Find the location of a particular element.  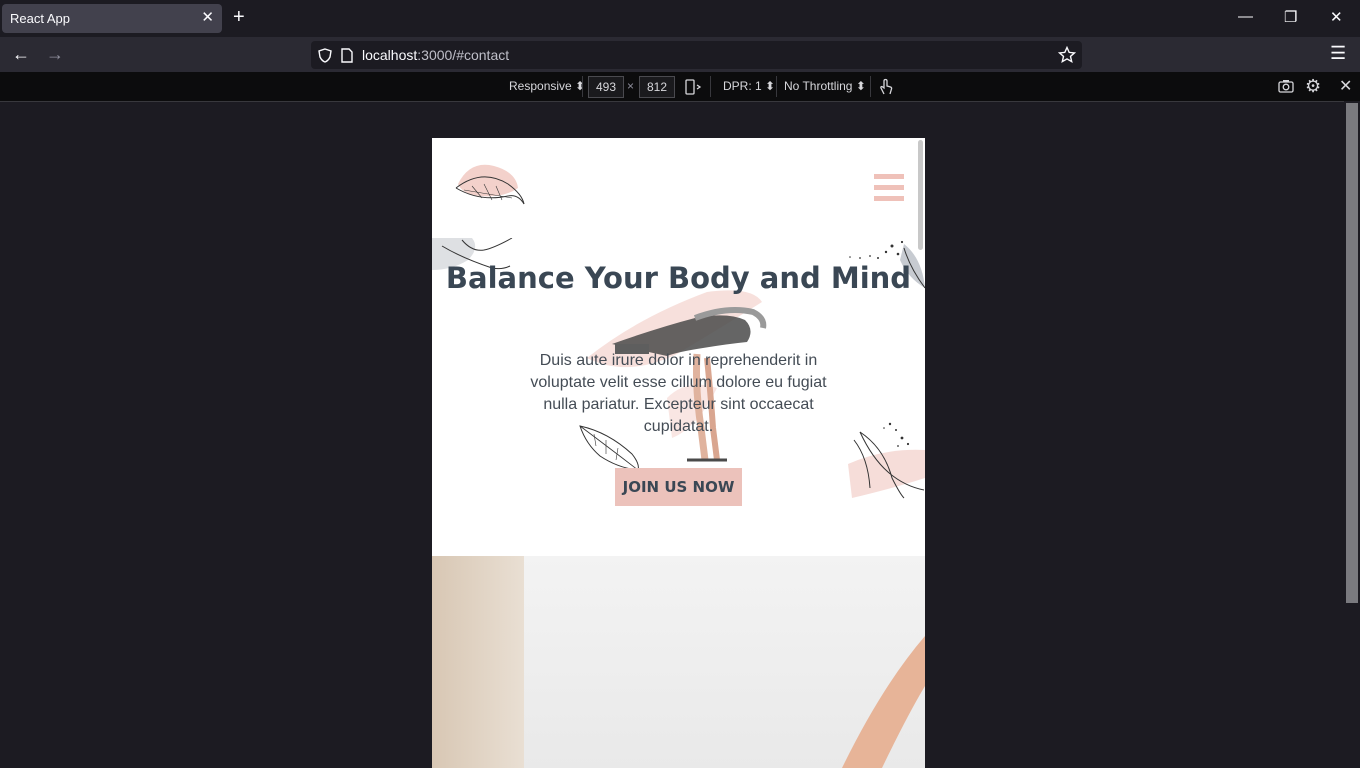

dpr-selector: DPR: 1 ⬍ is located at coordinates (749, 86).